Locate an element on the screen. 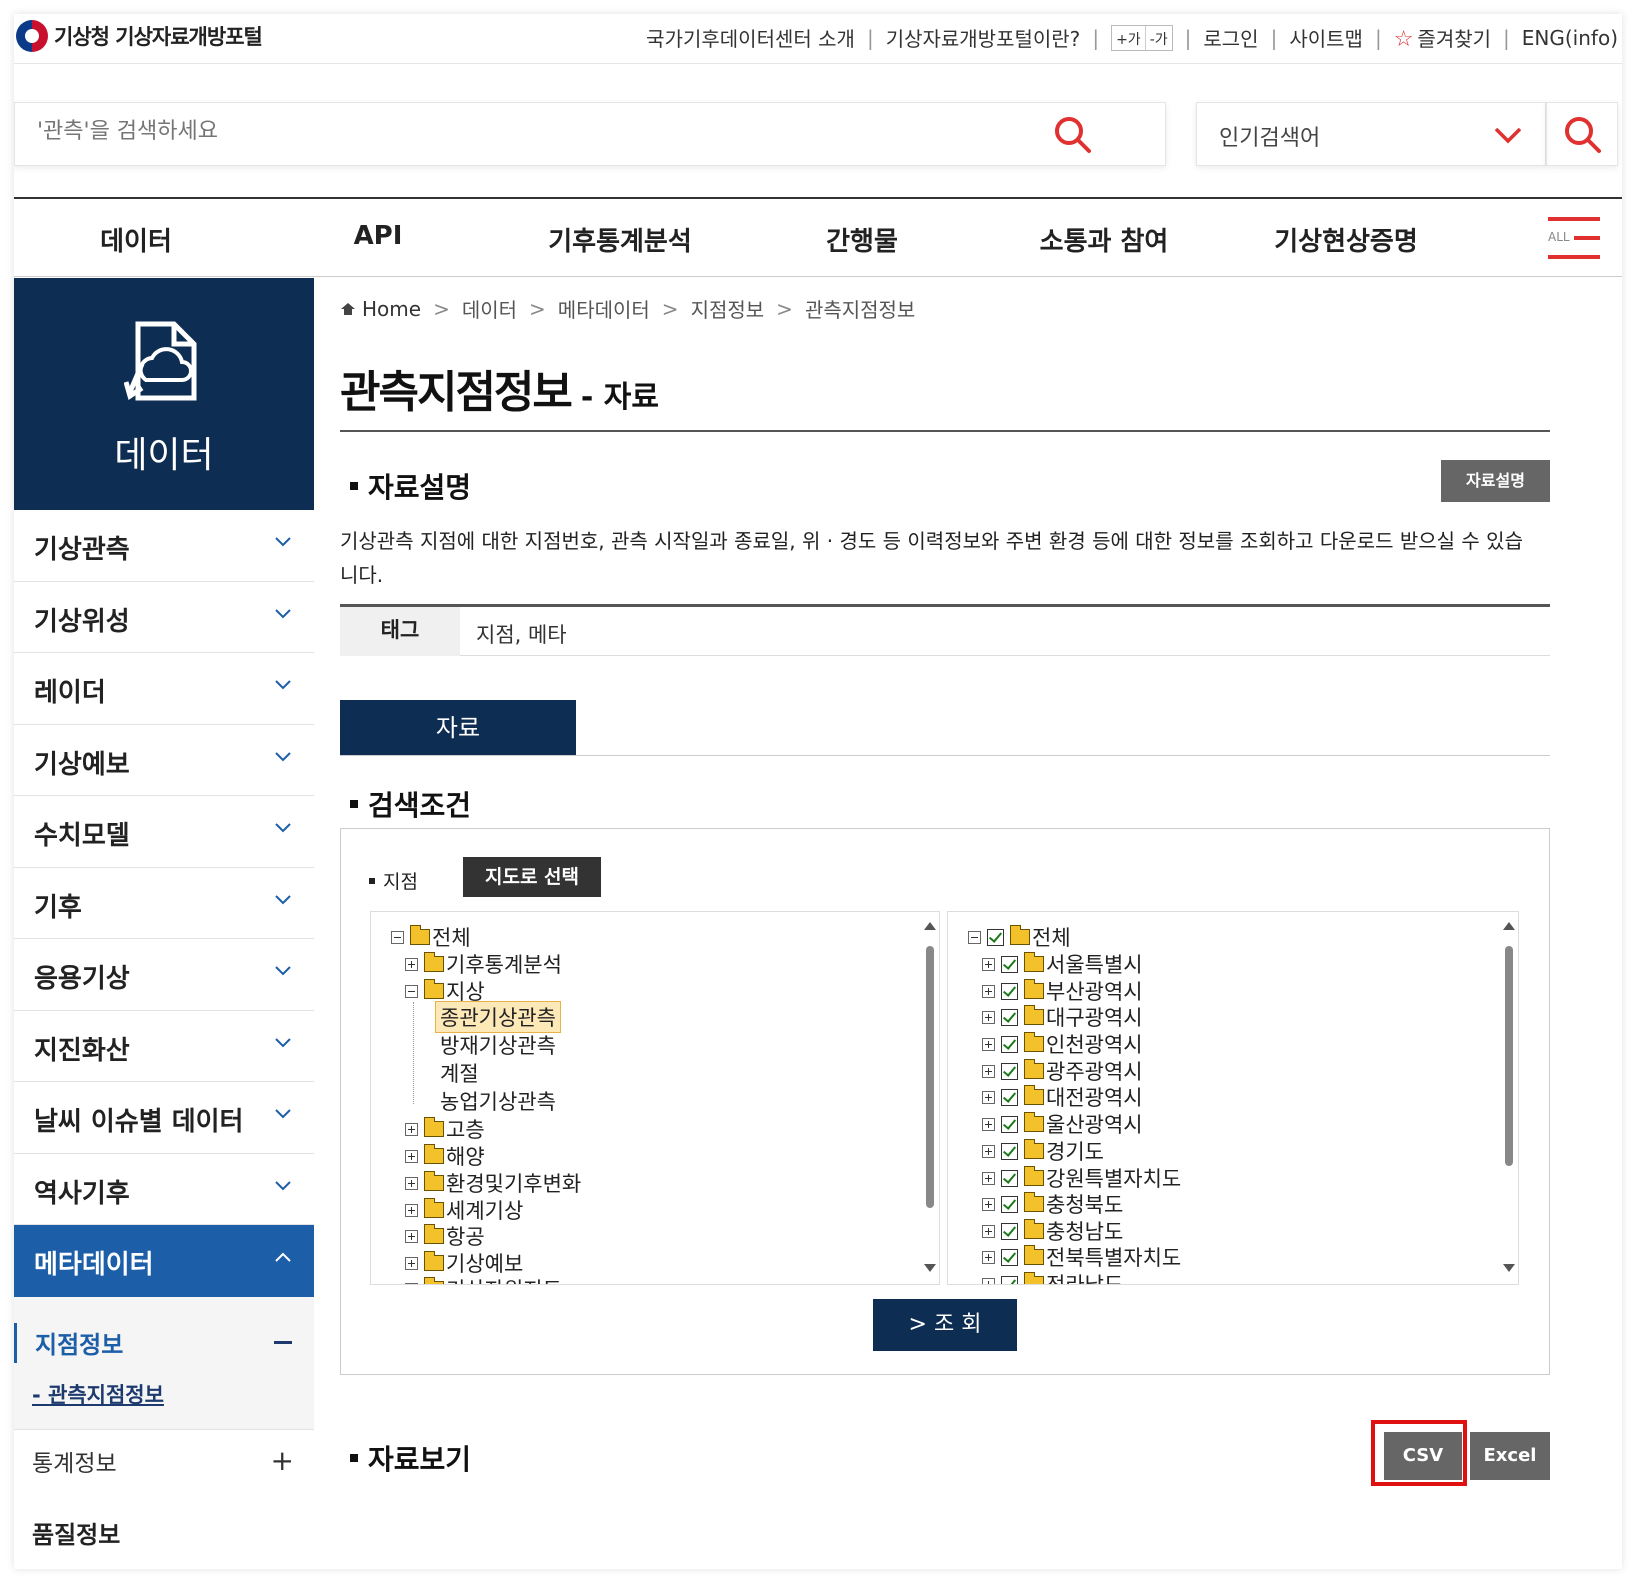 This screenshot has height=1582, width=1636. excel-download-button: Excel is located at coordinates (1510, 1456).